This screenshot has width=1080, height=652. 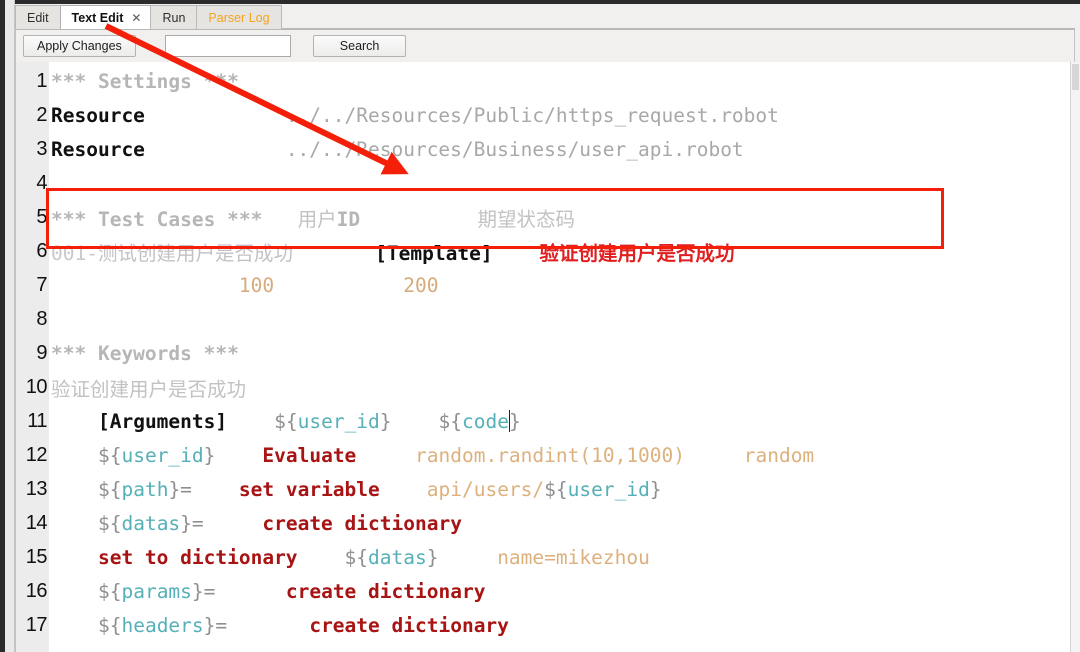 What do you see at coordinates (562, 387) in the screenshot?
I see `line-text: 验证创建用户是否成功` at bounding box center [562, 387].